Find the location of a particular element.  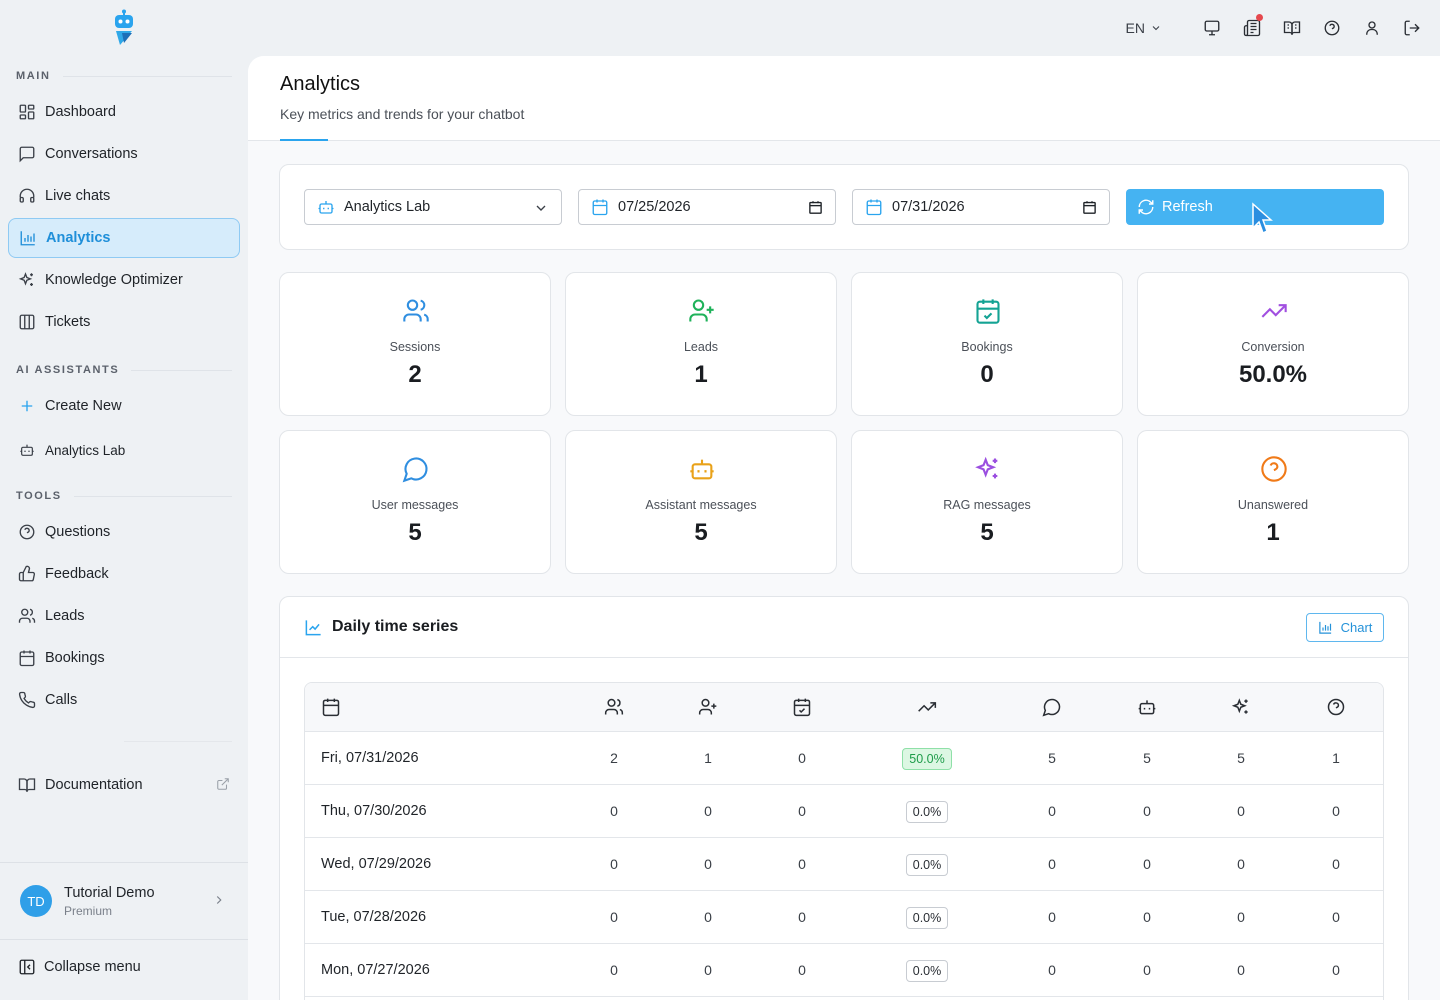

language-selector: EN is located at coordinates (1144, 28).